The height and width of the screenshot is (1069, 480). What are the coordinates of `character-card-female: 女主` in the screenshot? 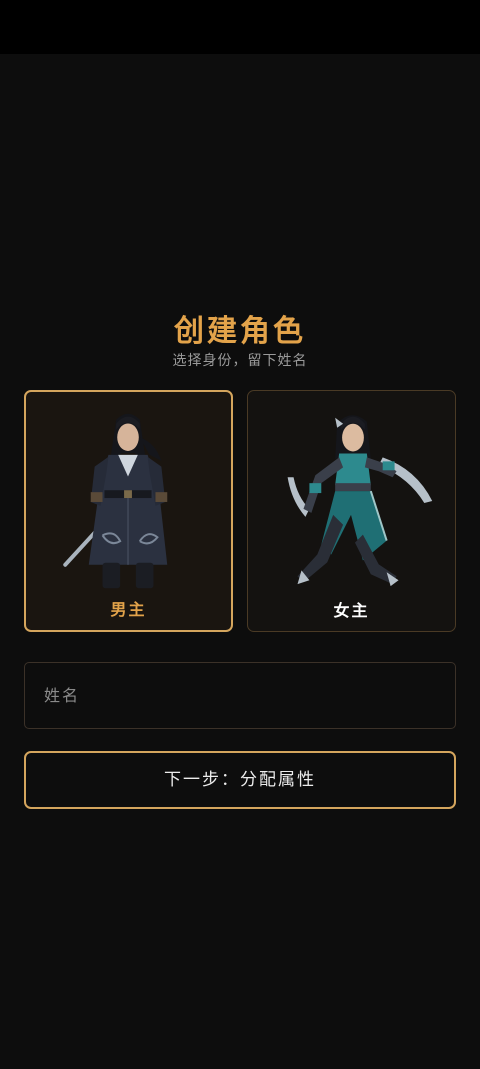 It's located at (351, 511).